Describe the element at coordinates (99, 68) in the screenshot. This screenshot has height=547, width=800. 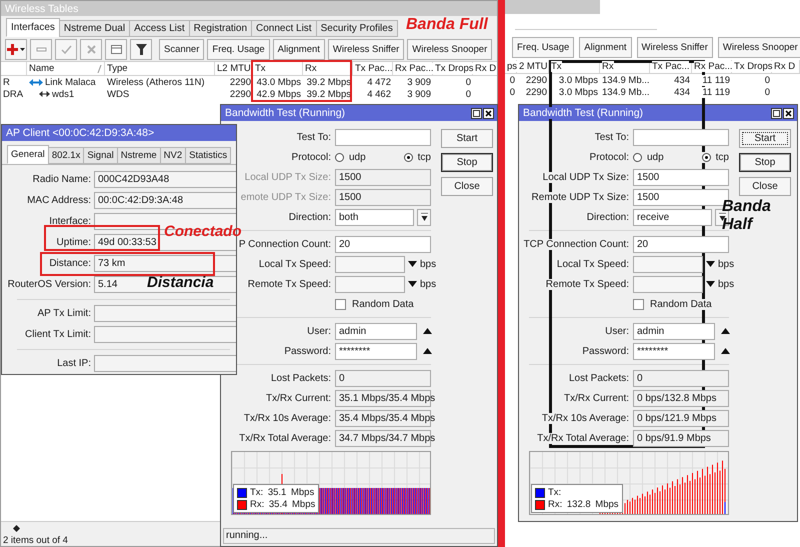
I see `sort-icon` at that location.